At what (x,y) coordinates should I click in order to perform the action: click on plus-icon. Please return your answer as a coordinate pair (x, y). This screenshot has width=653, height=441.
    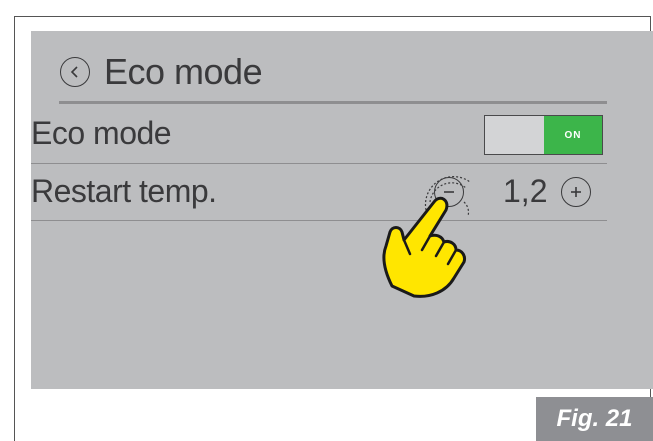
    Looking at the image, I should click on (576, 192).